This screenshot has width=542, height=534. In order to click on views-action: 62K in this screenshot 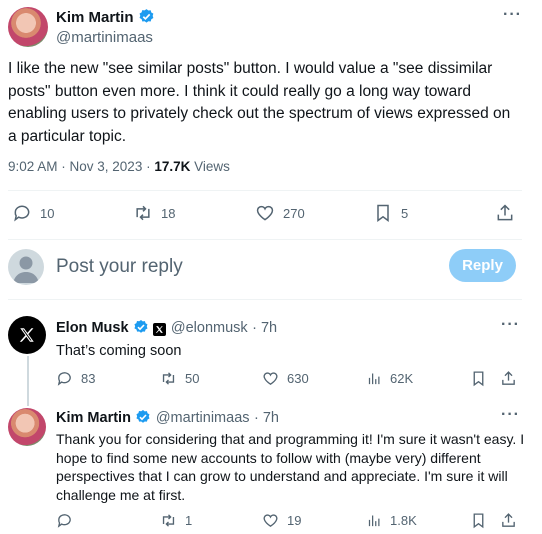, I will do `click(390, 378)`.